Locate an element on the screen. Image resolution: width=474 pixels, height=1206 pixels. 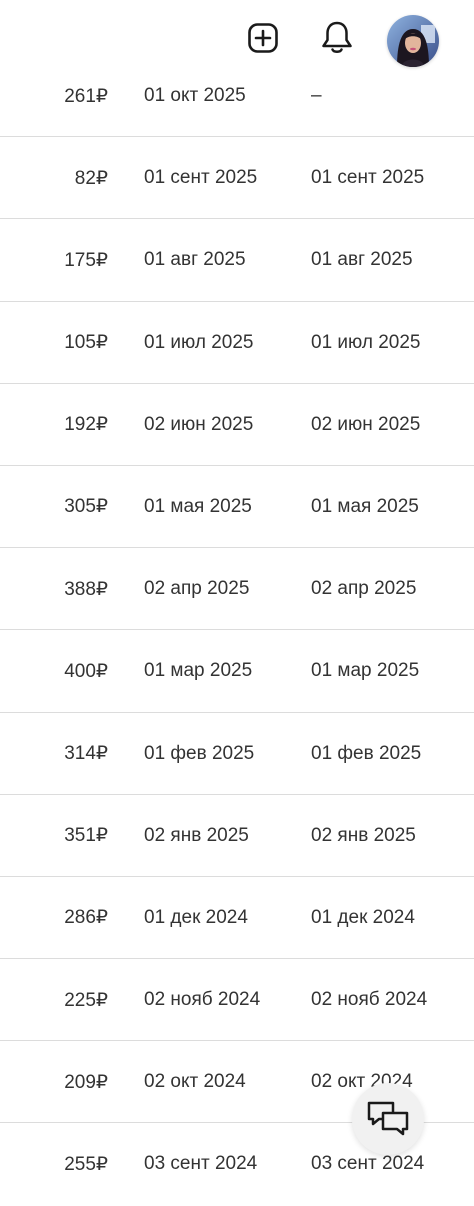
charge-date-cell: 02 апр 2025 is located at coordinates (197, 589).